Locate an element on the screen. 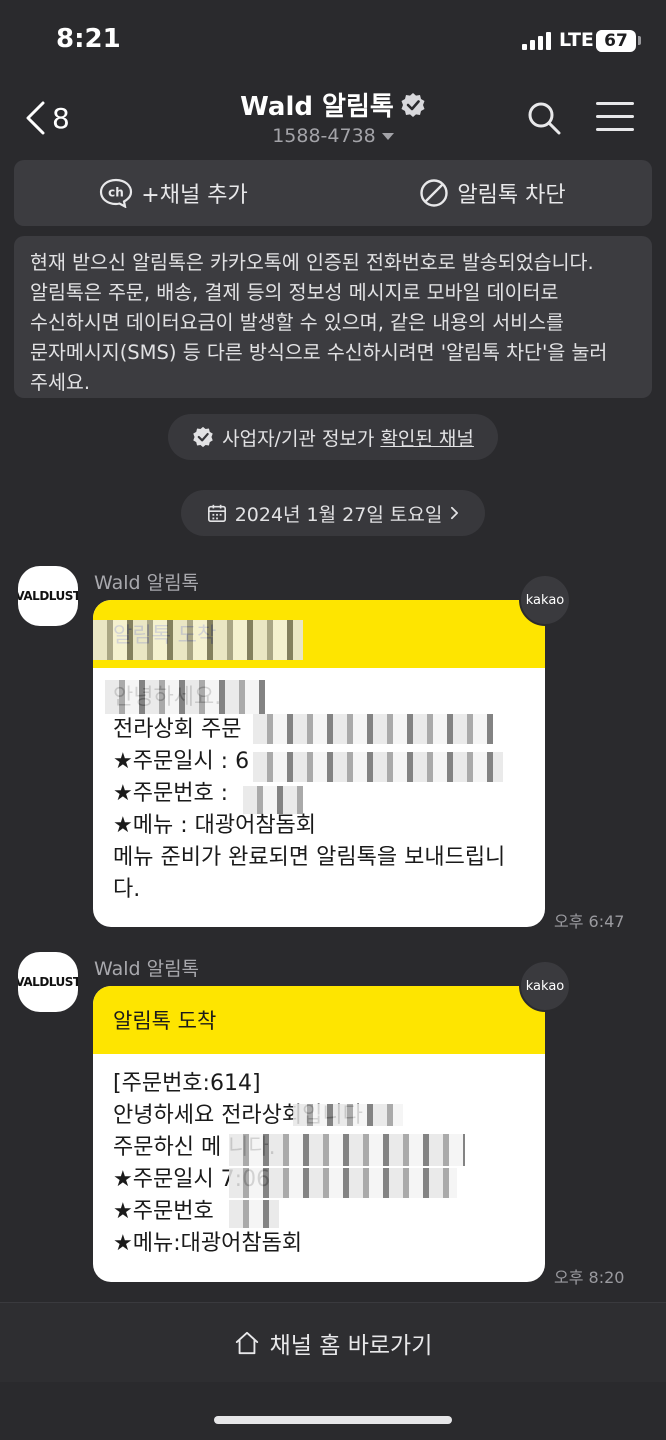 This screenshot has width=666, height=1440. block-alimtalk-button: 알림톡 차단 is located at coordinates (492, 193).